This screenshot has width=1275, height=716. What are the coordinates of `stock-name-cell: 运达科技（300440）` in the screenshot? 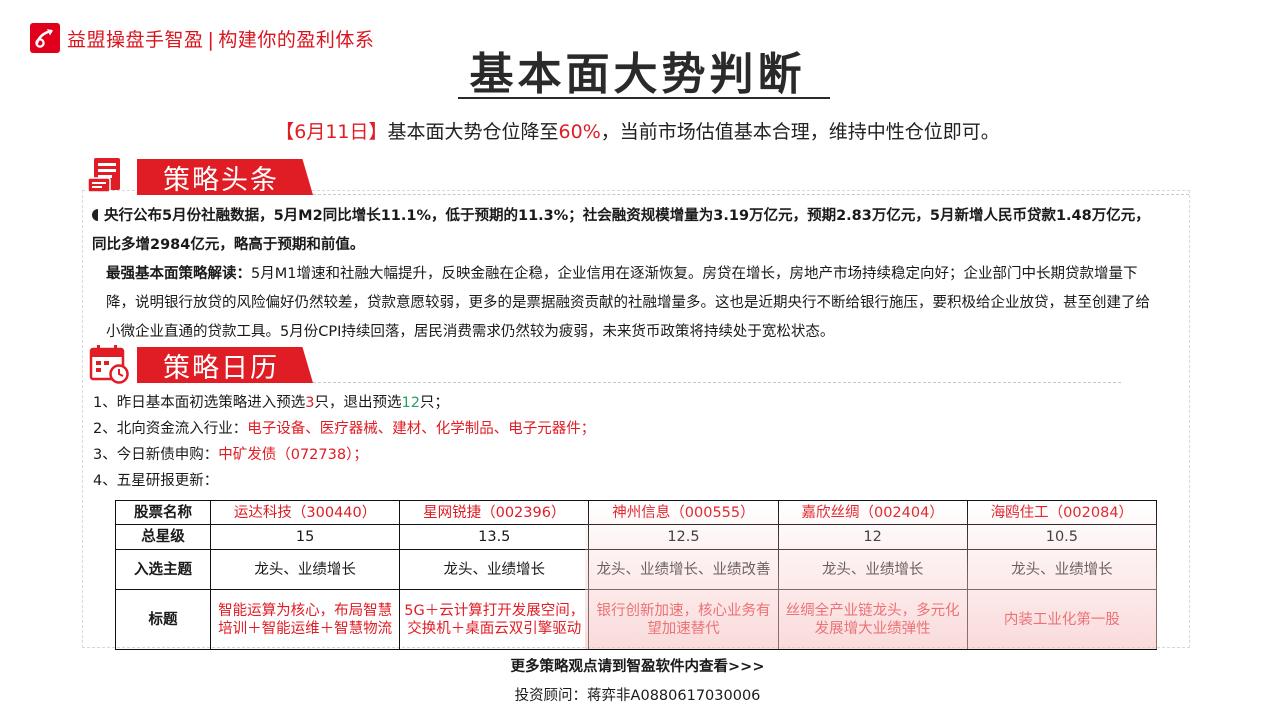 It's located at (305, 512).